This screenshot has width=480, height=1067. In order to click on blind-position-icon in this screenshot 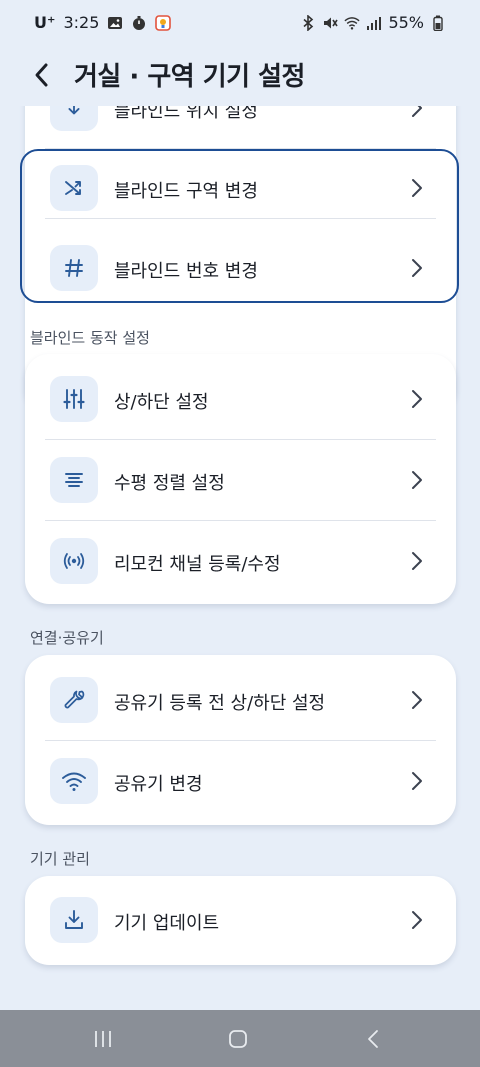, I will do `click(74, 118)`.